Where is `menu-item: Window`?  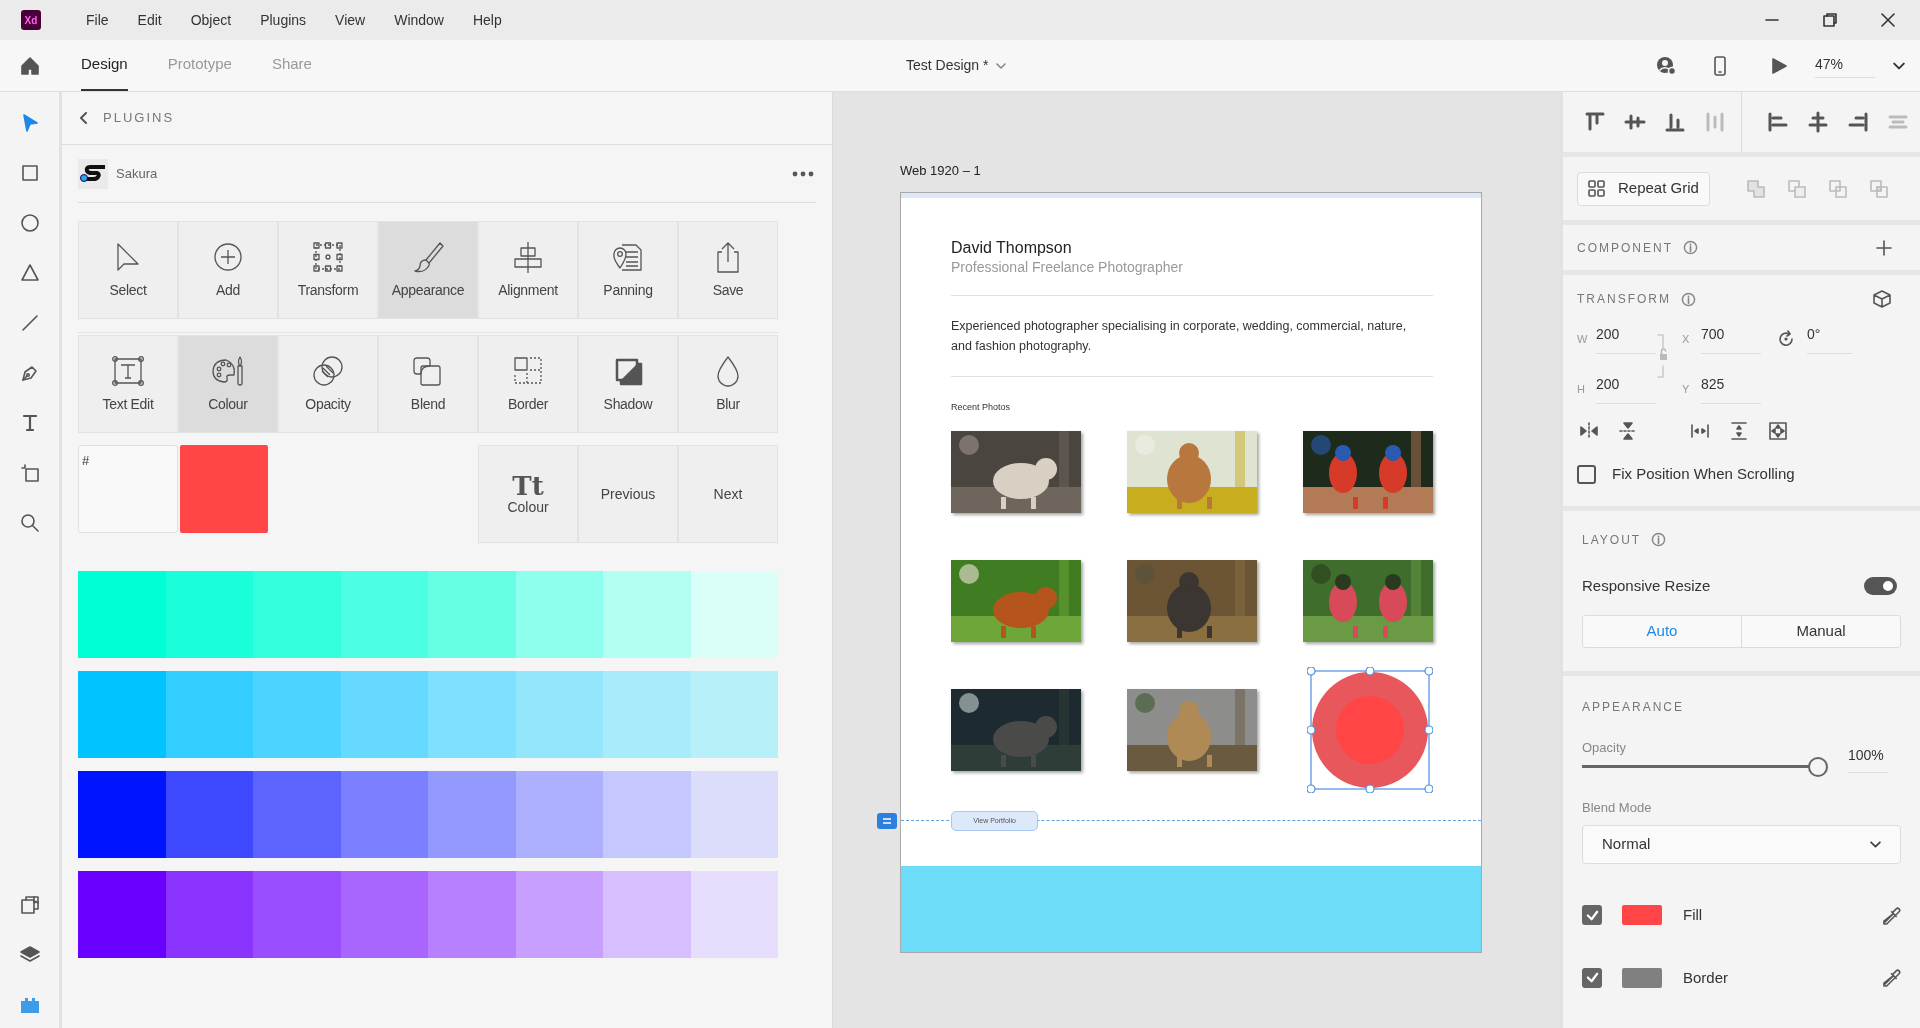
menu-item: Window is located at coordinates (419, 20).